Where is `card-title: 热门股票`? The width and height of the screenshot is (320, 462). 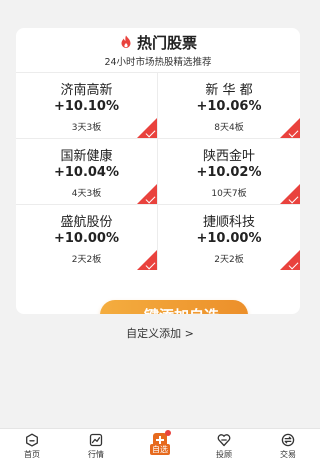
card-title: 热门股票 is located at coordinates (166, 42).